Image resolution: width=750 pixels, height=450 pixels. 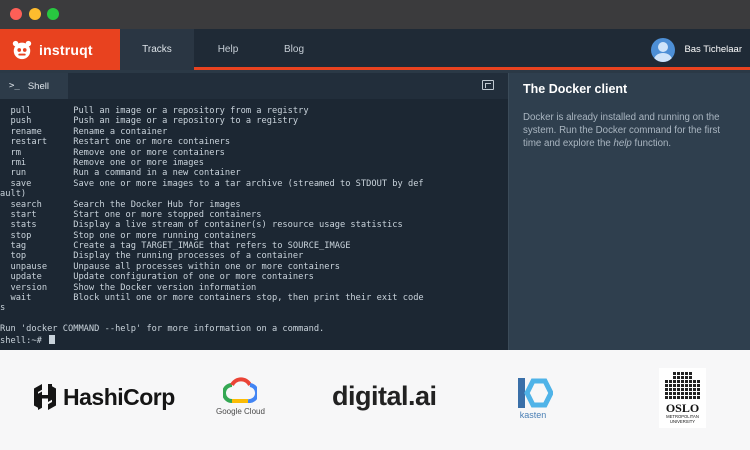 I want to click on assignment-text-end: function., so click(x=651, y=143).